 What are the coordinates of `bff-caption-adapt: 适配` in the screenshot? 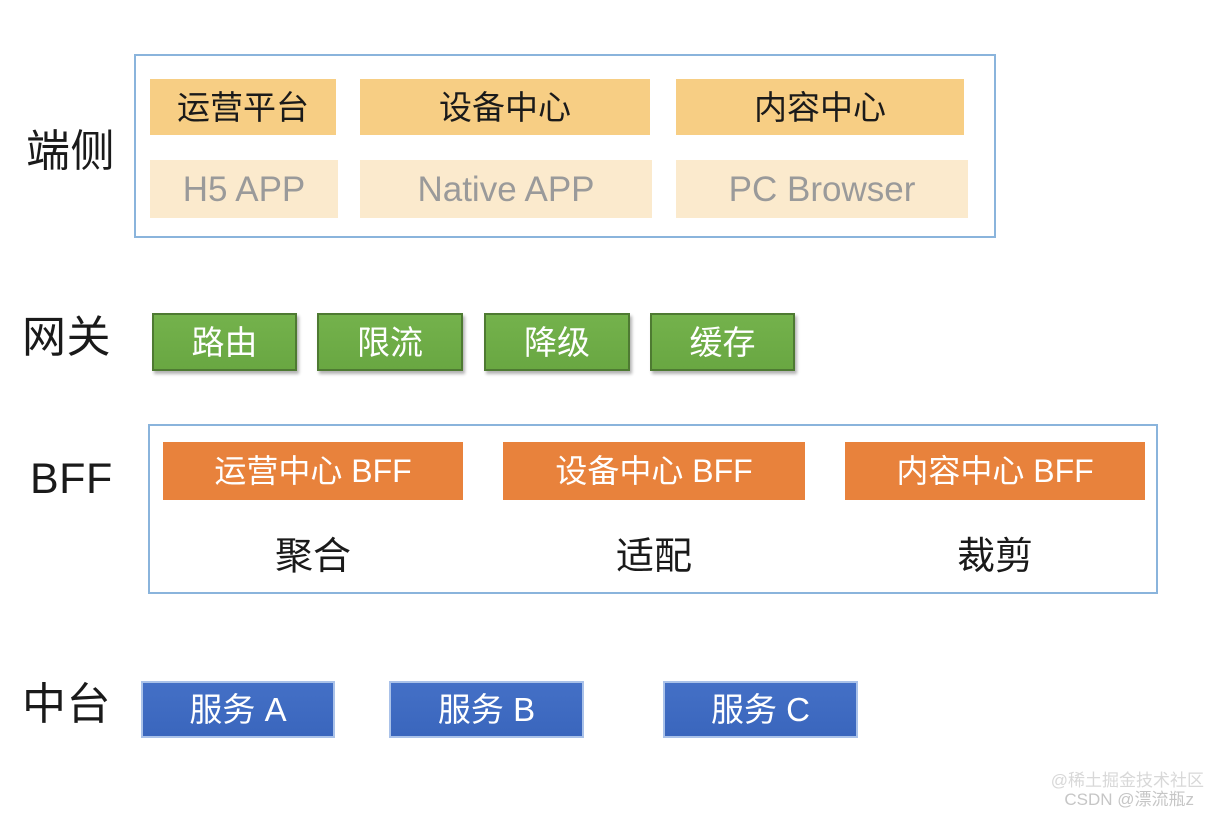 It's located at (653, 557).